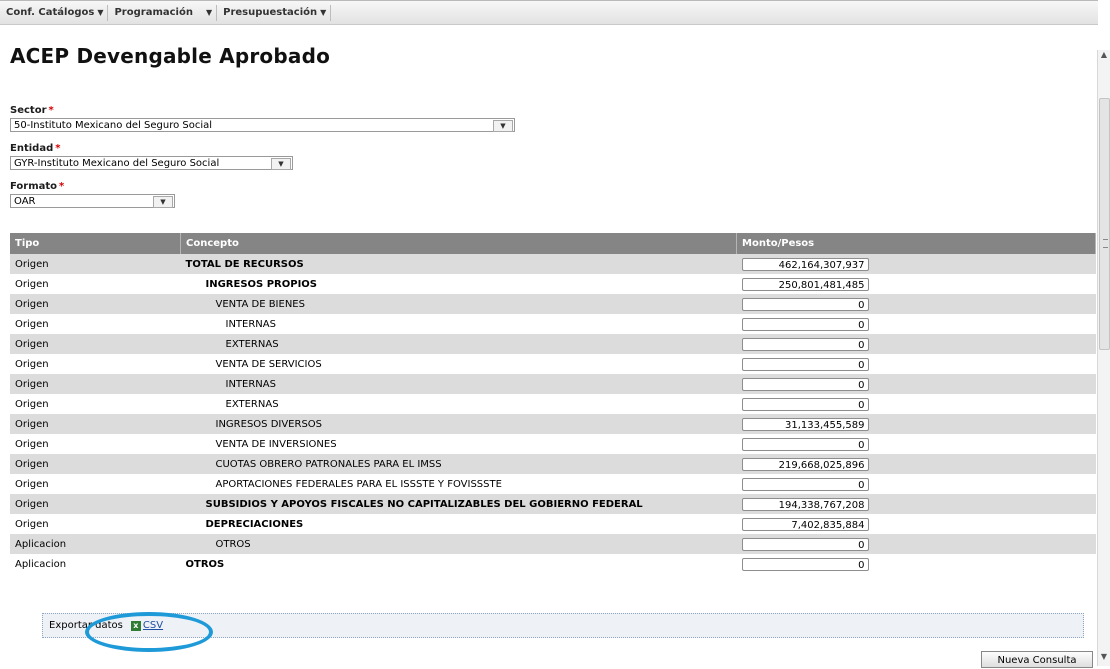 This screenshot has height=669, width=1110. I want to click on table-row: Origen INGRESOS PROPIOS 250,801,481,485, so click(553, 284).